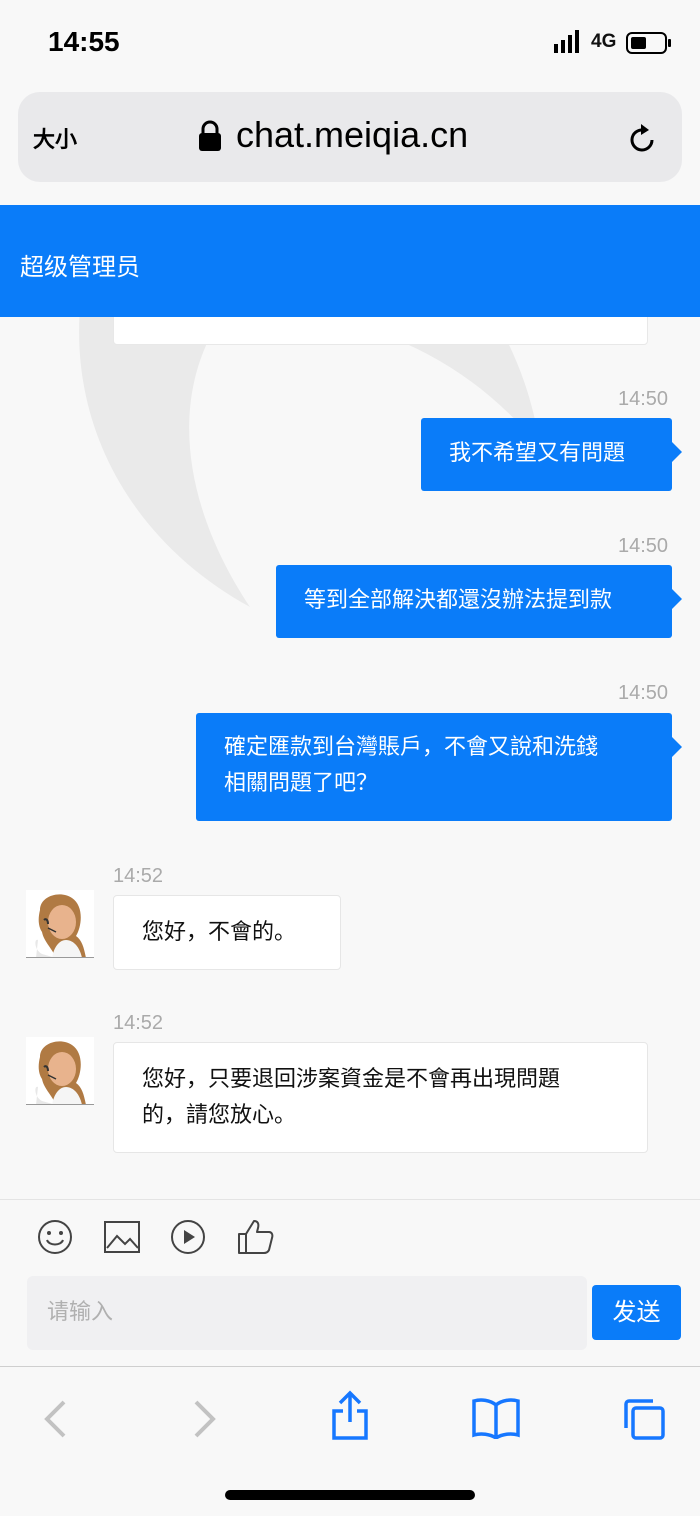 The image size is (700, 1516). I want to click on message-text: 等到全部解決都還沒辦法提到款, so click(458, 600).